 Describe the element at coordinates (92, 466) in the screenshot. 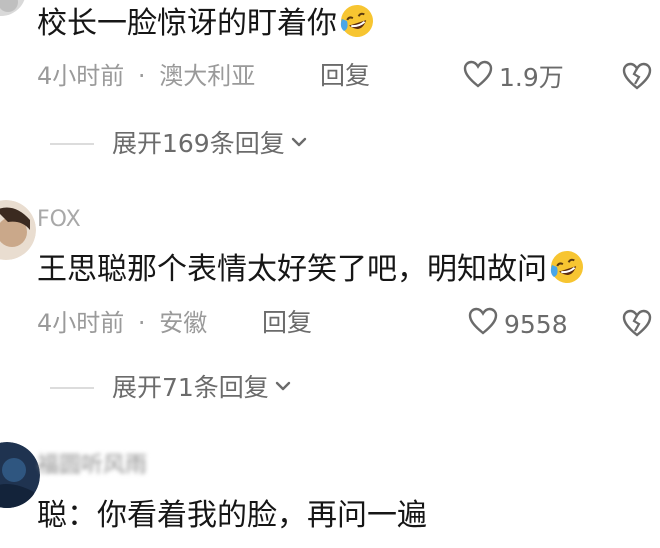

I see `username: 福圆听风雨` at that location.